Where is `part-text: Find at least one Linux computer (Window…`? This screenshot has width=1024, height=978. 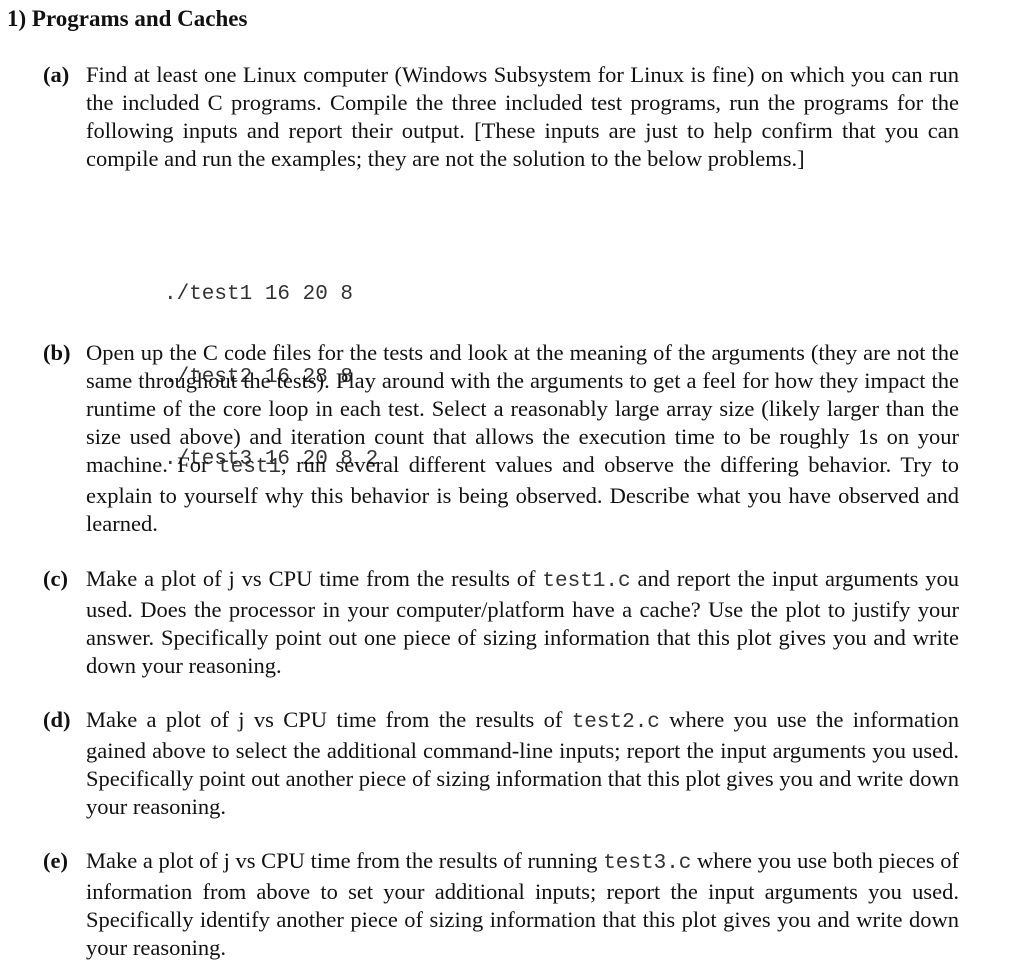 part-text: Find at least one Linux computer (Window… is located at coordinates (522, 117).